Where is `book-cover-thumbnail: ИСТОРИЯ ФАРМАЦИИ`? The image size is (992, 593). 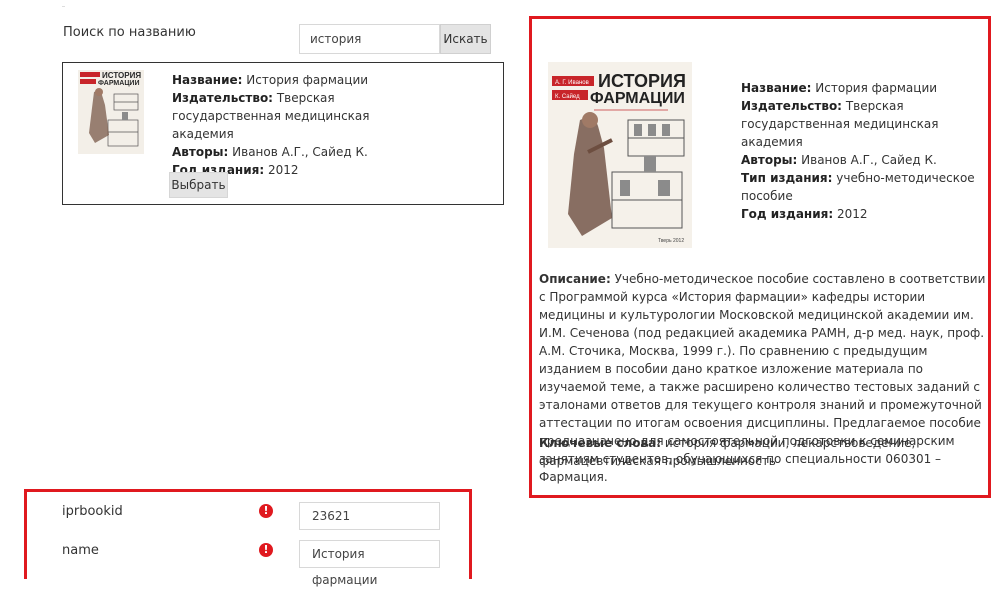
book-cover-thumbnail: ИСТОРИЯ ФАРМАЦИИ is located at coordinates (111, 112).